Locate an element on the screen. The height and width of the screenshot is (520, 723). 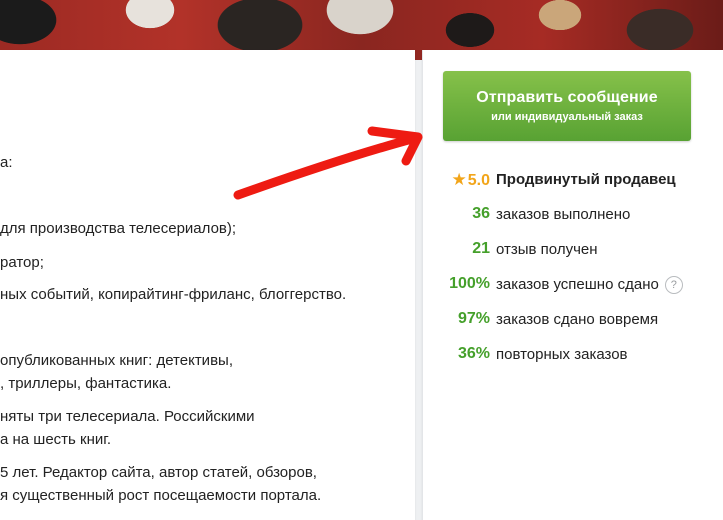
description-line: , триллеры, фантастика. is located at coordinates (86, 383).